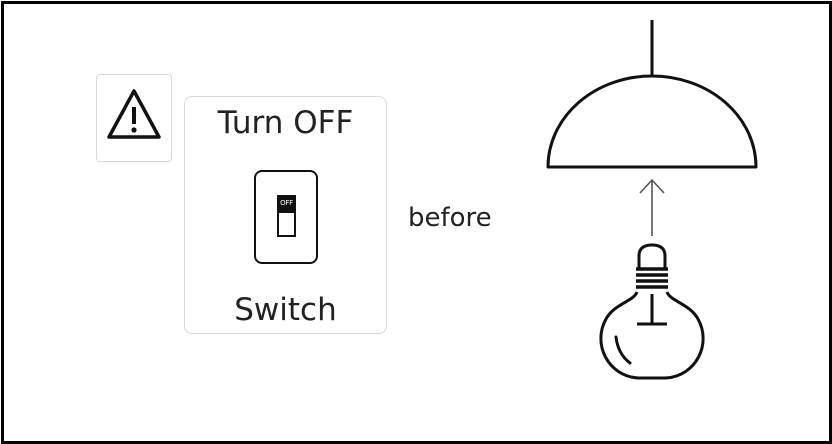 The width and height of the screenshot is (832, 444). Describe the element at coordinates (285, 310) in the screenshot. I see `switch-label: Switch` at that location.